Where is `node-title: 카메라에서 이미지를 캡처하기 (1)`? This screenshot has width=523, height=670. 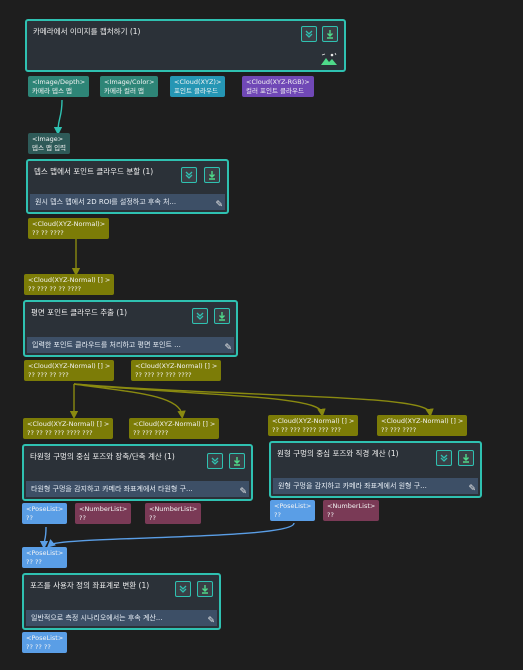 node-title: 카메라에서 이미지를 캡처하기 (1) is located at coordinates (87, 31).